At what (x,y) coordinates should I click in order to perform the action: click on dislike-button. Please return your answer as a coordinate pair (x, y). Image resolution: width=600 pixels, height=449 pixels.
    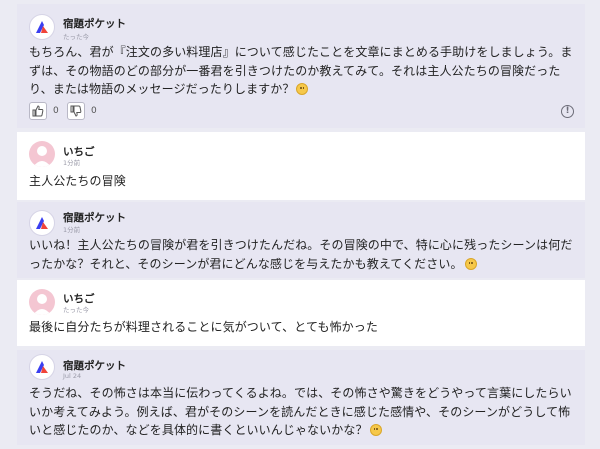
    Looking at the image, I should click on (76, 111).